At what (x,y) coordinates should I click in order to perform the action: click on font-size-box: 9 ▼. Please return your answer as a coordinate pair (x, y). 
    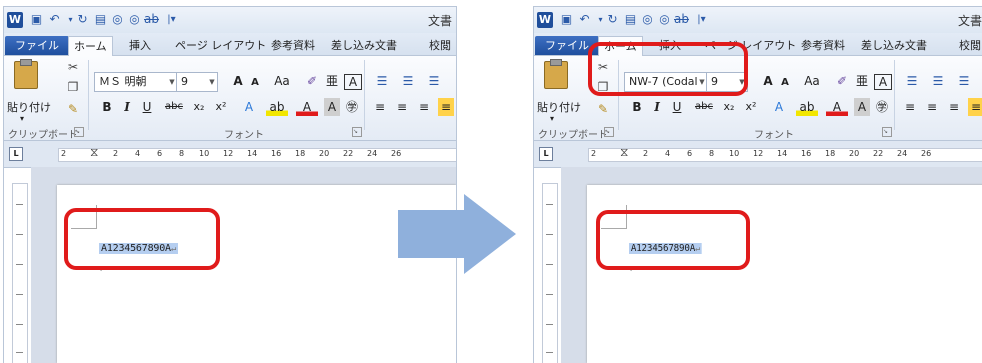
    Looking at the image, I should click on (197, 82).